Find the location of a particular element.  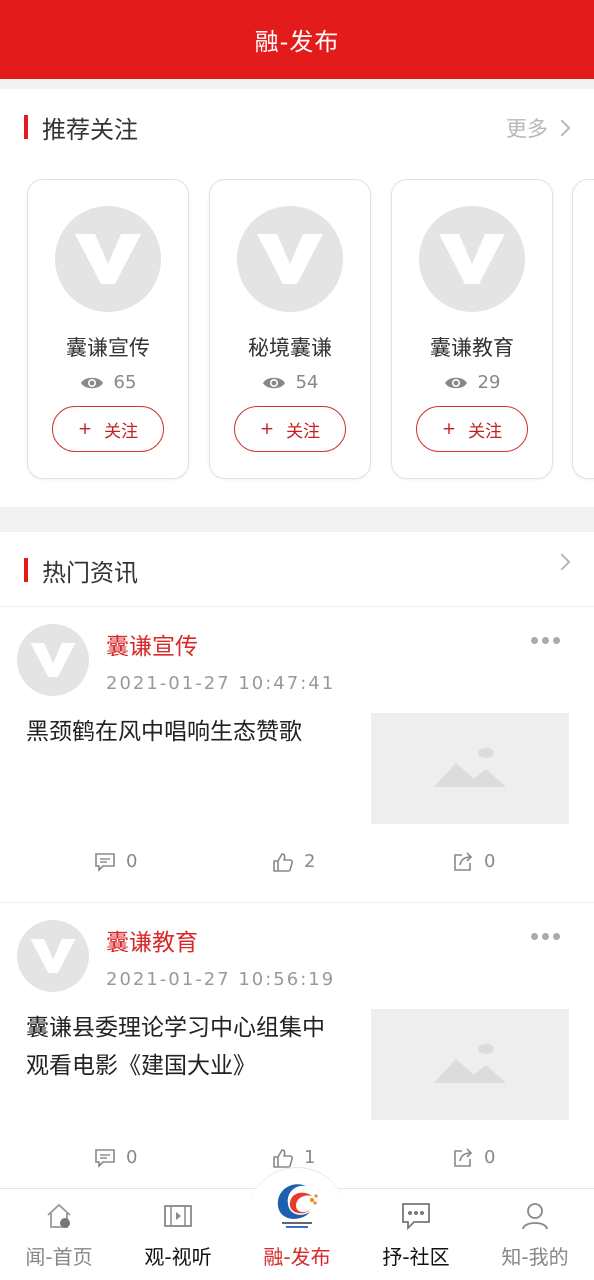

hot-news-title: 热门资讯 is located at coordinates (90, 572).